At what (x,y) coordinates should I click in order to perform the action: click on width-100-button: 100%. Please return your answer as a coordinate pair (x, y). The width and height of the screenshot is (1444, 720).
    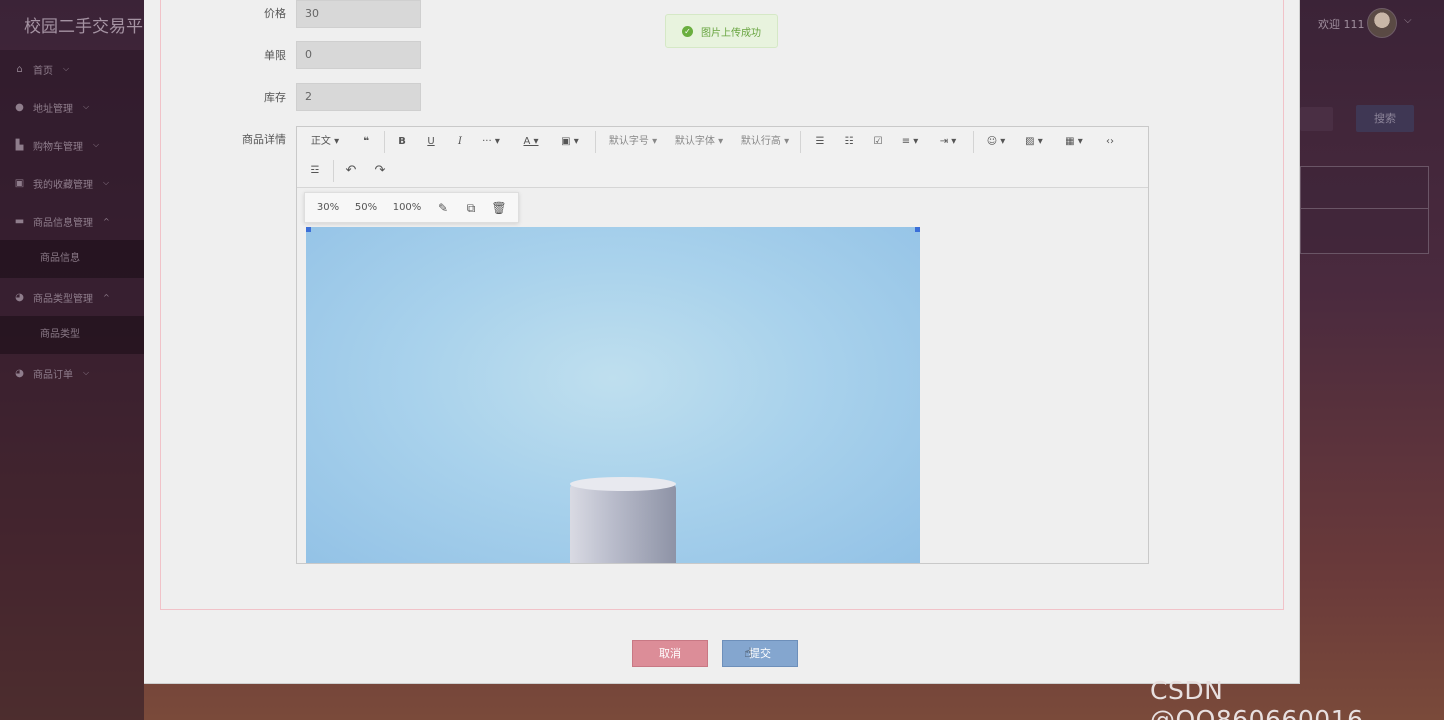
    Looking at the image, I should click on (407, 208).